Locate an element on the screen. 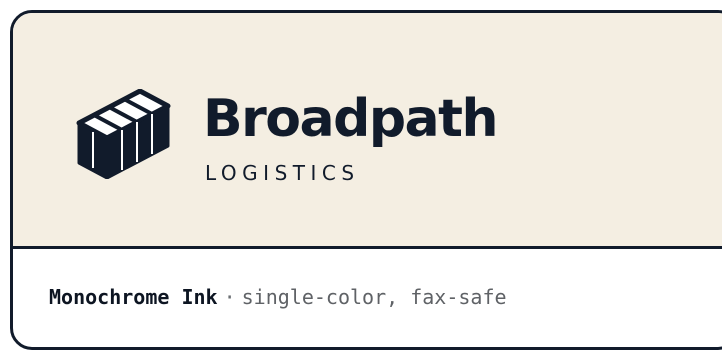 The height and width of the screenshot is (350, 722). shipping-container-icon is located at coordinates (124, 134).